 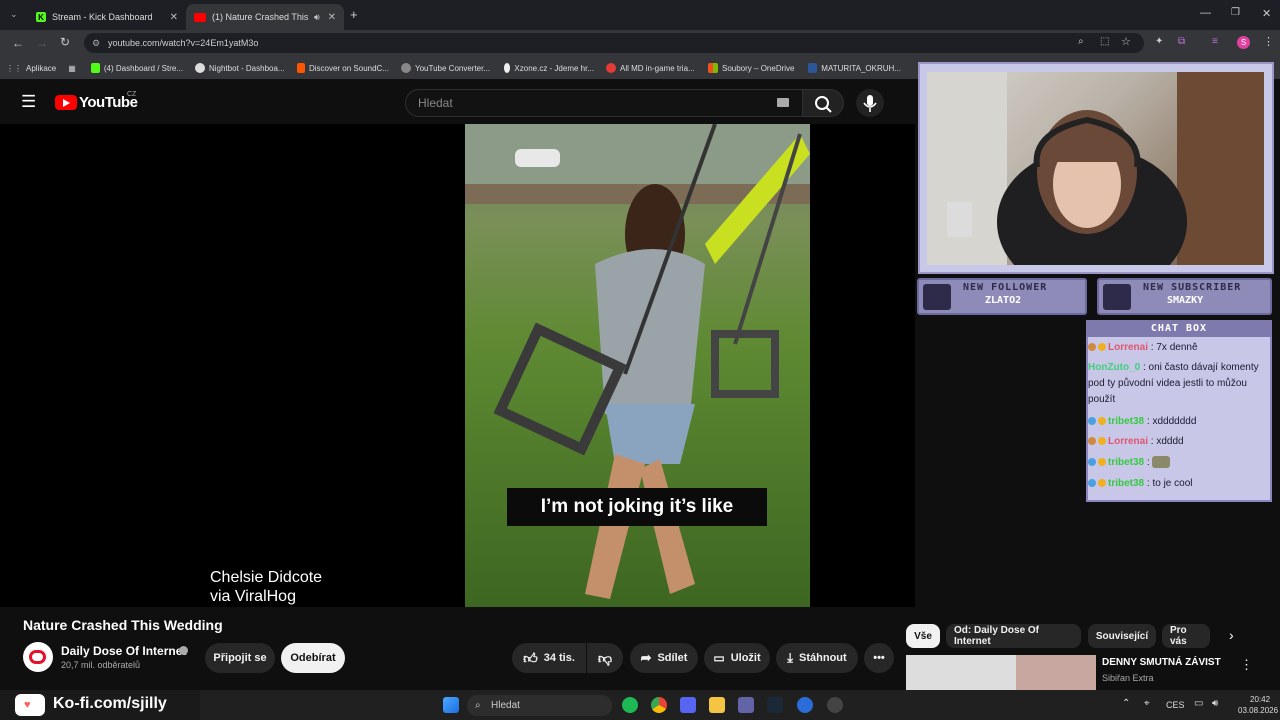 I want to click on tray-chevron-icon: ⌃, so click(x=1126, y=703).